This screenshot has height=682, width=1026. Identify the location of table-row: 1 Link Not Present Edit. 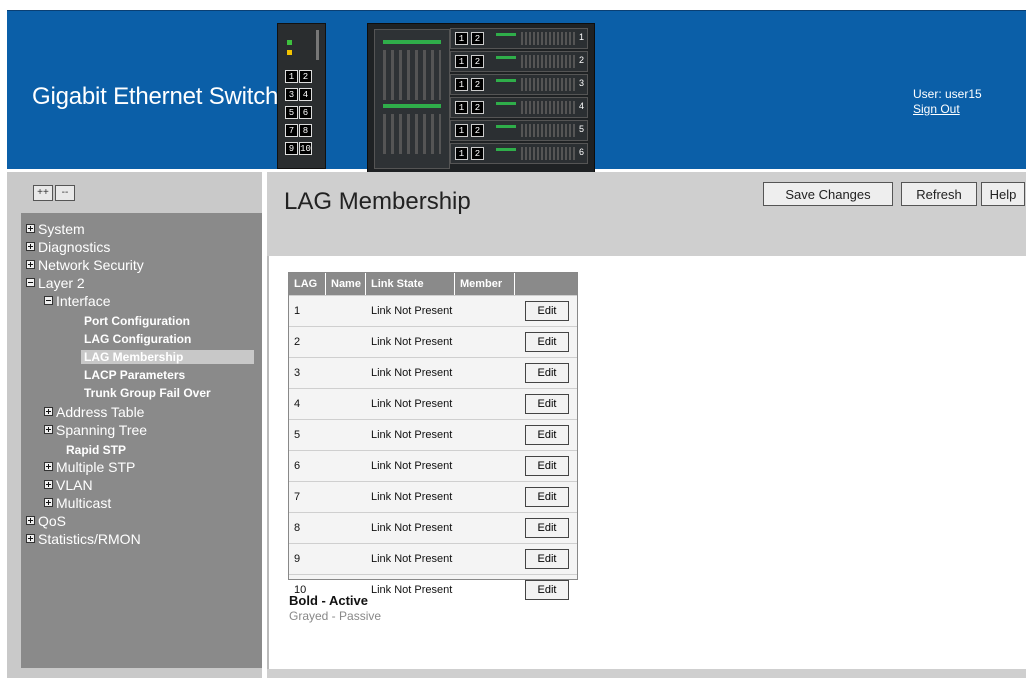
(433, 310).